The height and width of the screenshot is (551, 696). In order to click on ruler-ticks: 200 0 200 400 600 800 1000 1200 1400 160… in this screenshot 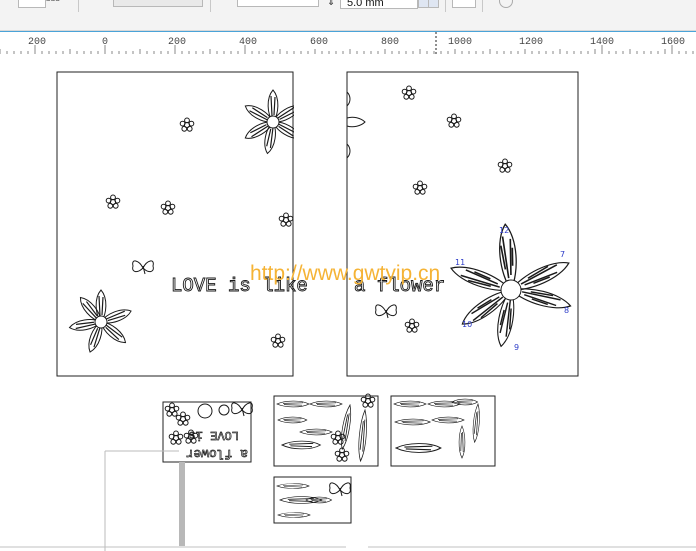, I will do `click(347, 43)`.